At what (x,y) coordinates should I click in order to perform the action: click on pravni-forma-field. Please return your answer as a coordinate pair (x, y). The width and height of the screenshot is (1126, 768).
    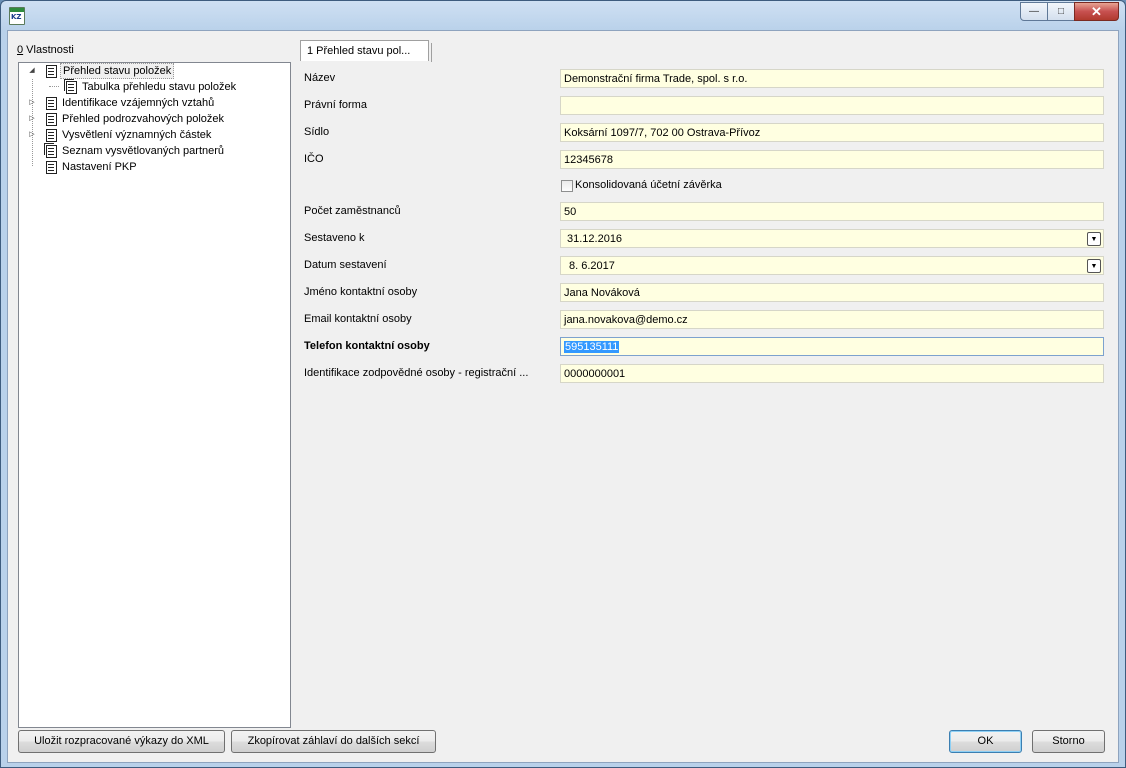
    Looking at the image, I should click on (832, 105).